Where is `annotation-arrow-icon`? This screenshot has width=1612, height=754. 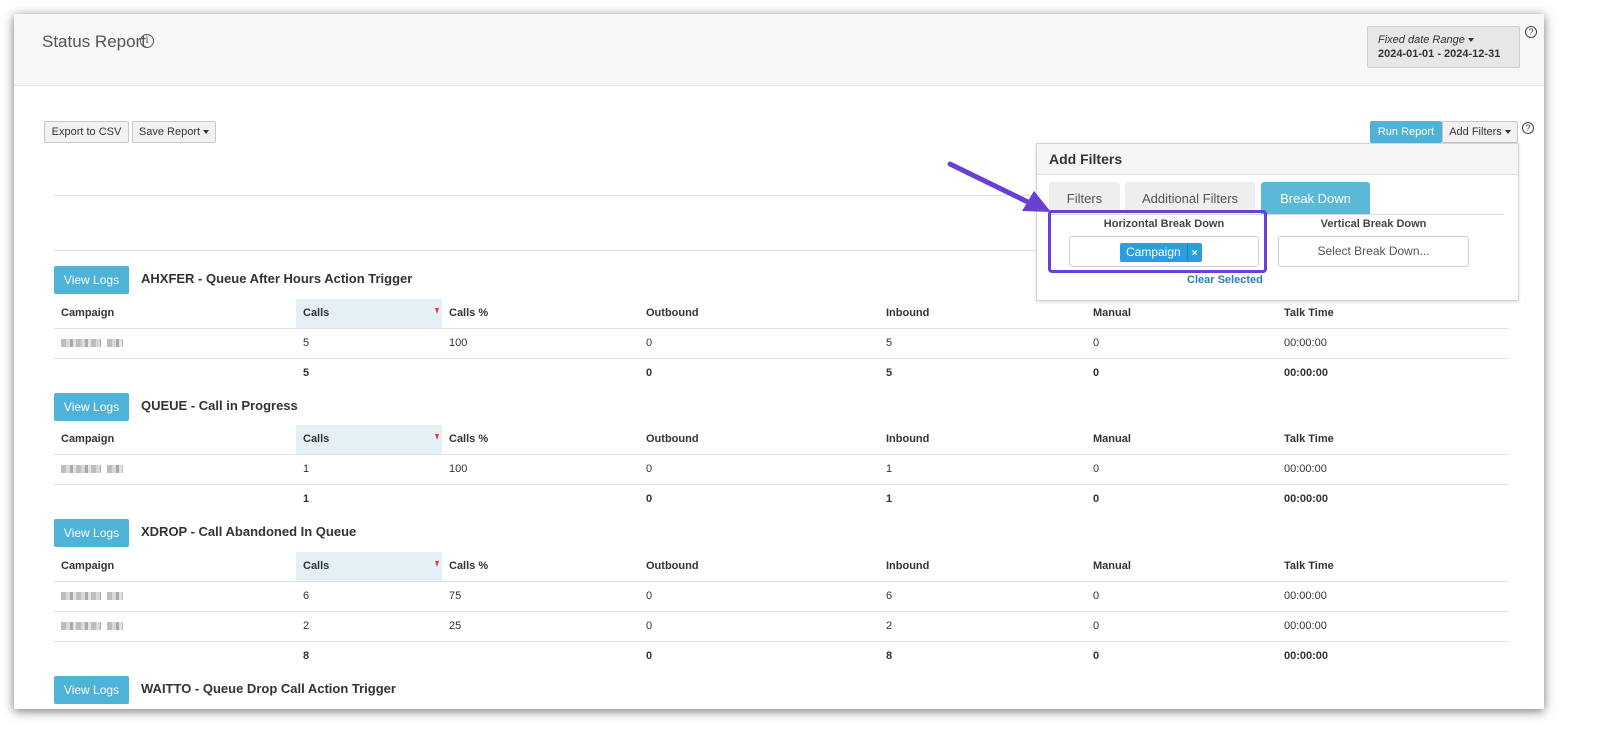 annotation-arrow-icon is located at coordinates (999, 186).